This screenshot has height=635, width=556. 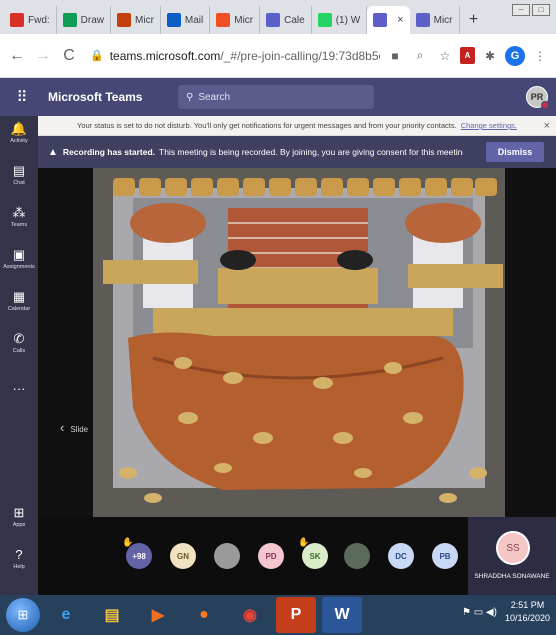 I want to click on reload-button: C, so click(x=69, y=56).